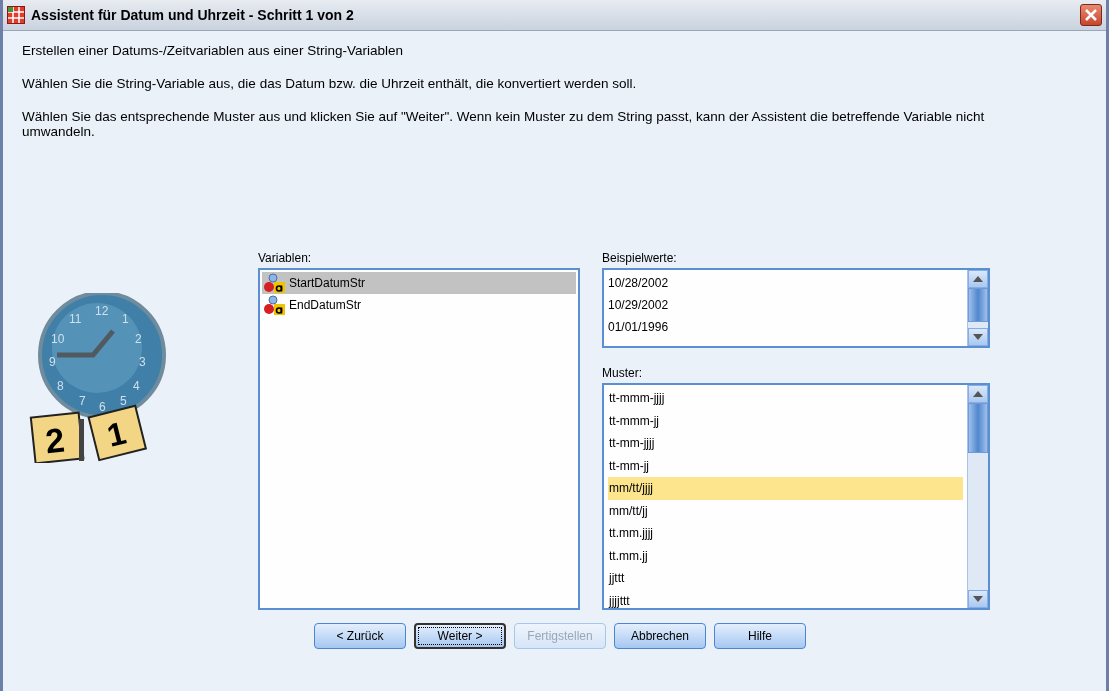 Image resolution: width=1109 pixels, height=691 pixels. I want to click on field-label: Variablen:, so click(285, 259).